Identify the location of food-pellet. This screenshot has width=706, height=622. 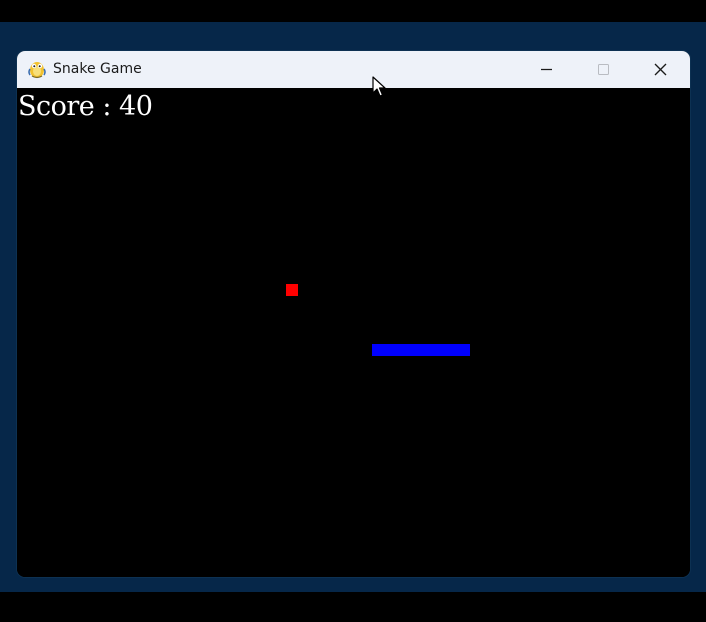
(292, 290).